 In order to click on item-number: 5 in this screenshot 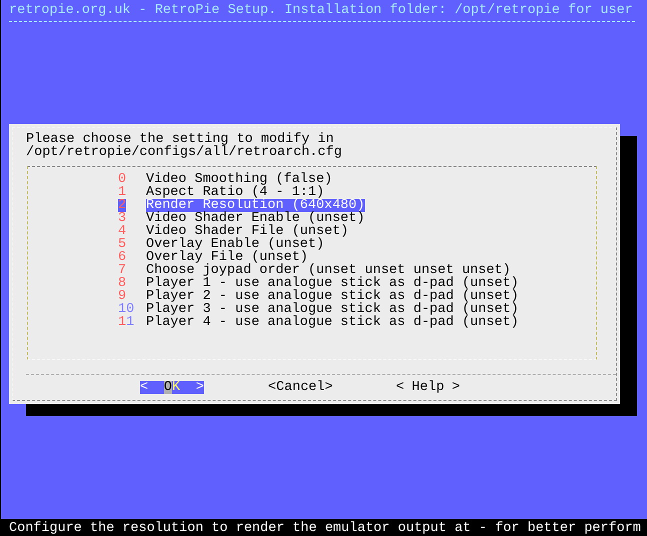, I will do `click(122, 244)`.